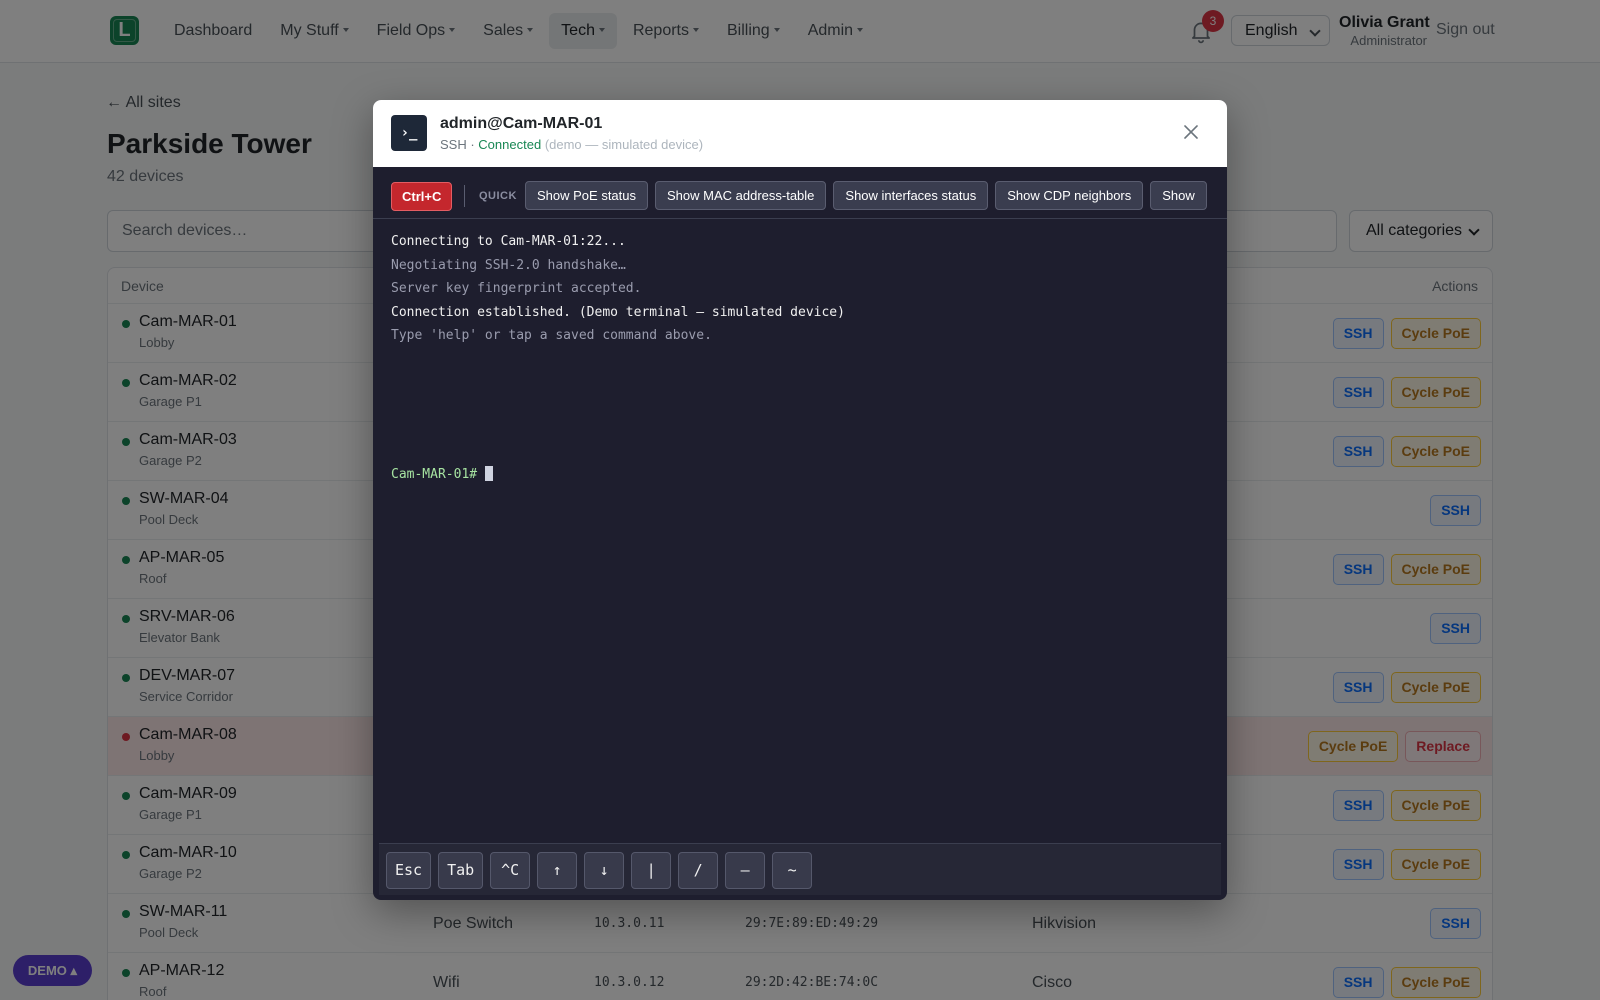 The width and height of the screenshot is (1600, 1000). What do you see at coordinates (464, 196) in the screenshot?
I see `divider` at bounding box center [464, 196].